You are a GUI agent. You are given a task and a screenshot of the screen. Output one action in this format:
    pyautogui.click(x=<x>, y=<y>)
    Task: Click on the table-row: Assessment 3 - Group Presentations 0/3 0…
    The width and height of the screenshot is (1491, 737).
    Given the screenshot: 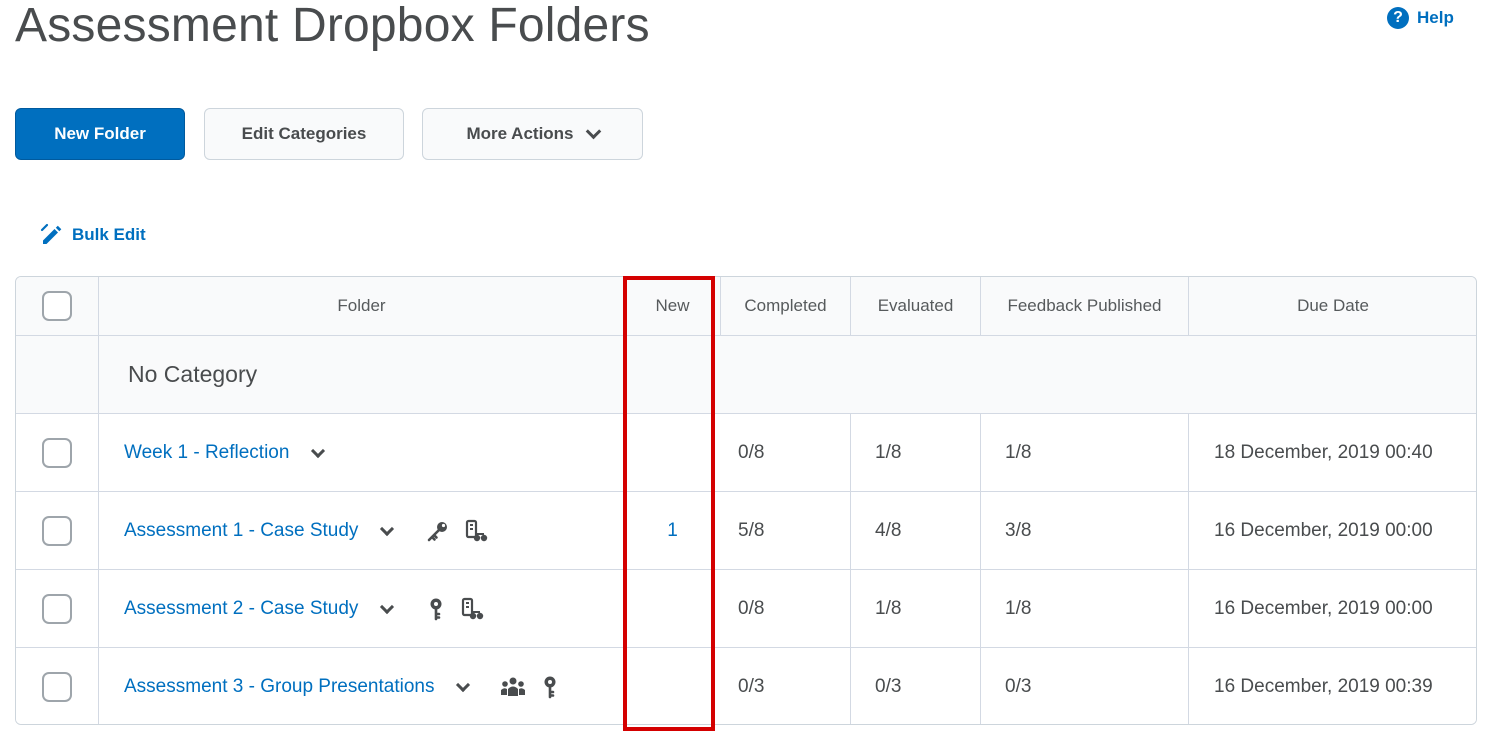 What is the action you would take?
    pyautogui.click(x=746, y=686)
    